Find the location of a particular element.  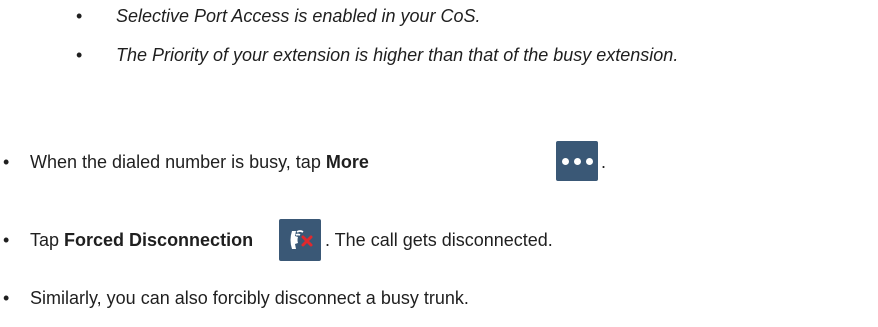

step-forced-suffix: . The call gets disconnected. is located at coordinates (439, 240).